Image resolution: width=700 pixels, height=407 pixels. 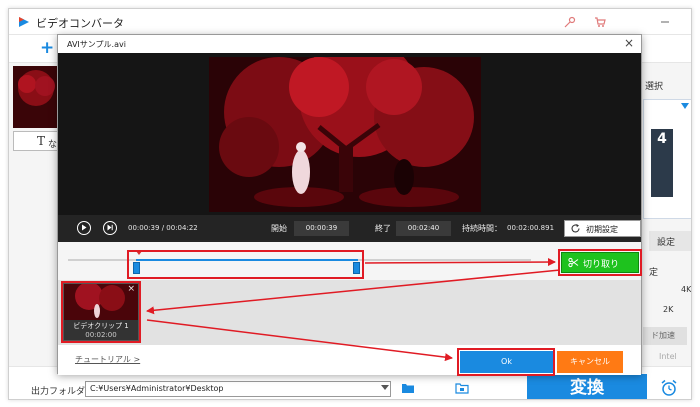 I want to click on key-icon, so click(x=570, y=22).